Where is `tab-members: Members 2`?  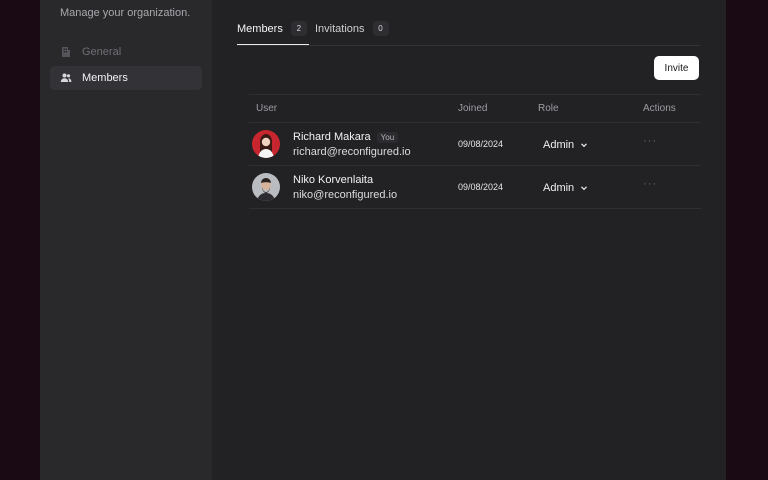 tab-members: Members 2 is located at coordinates (273, 32).